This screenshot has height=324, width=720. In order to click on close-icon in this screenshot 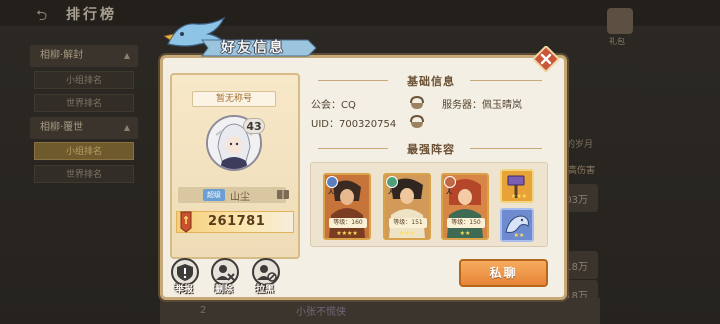, I will do `click(546, 59)`.